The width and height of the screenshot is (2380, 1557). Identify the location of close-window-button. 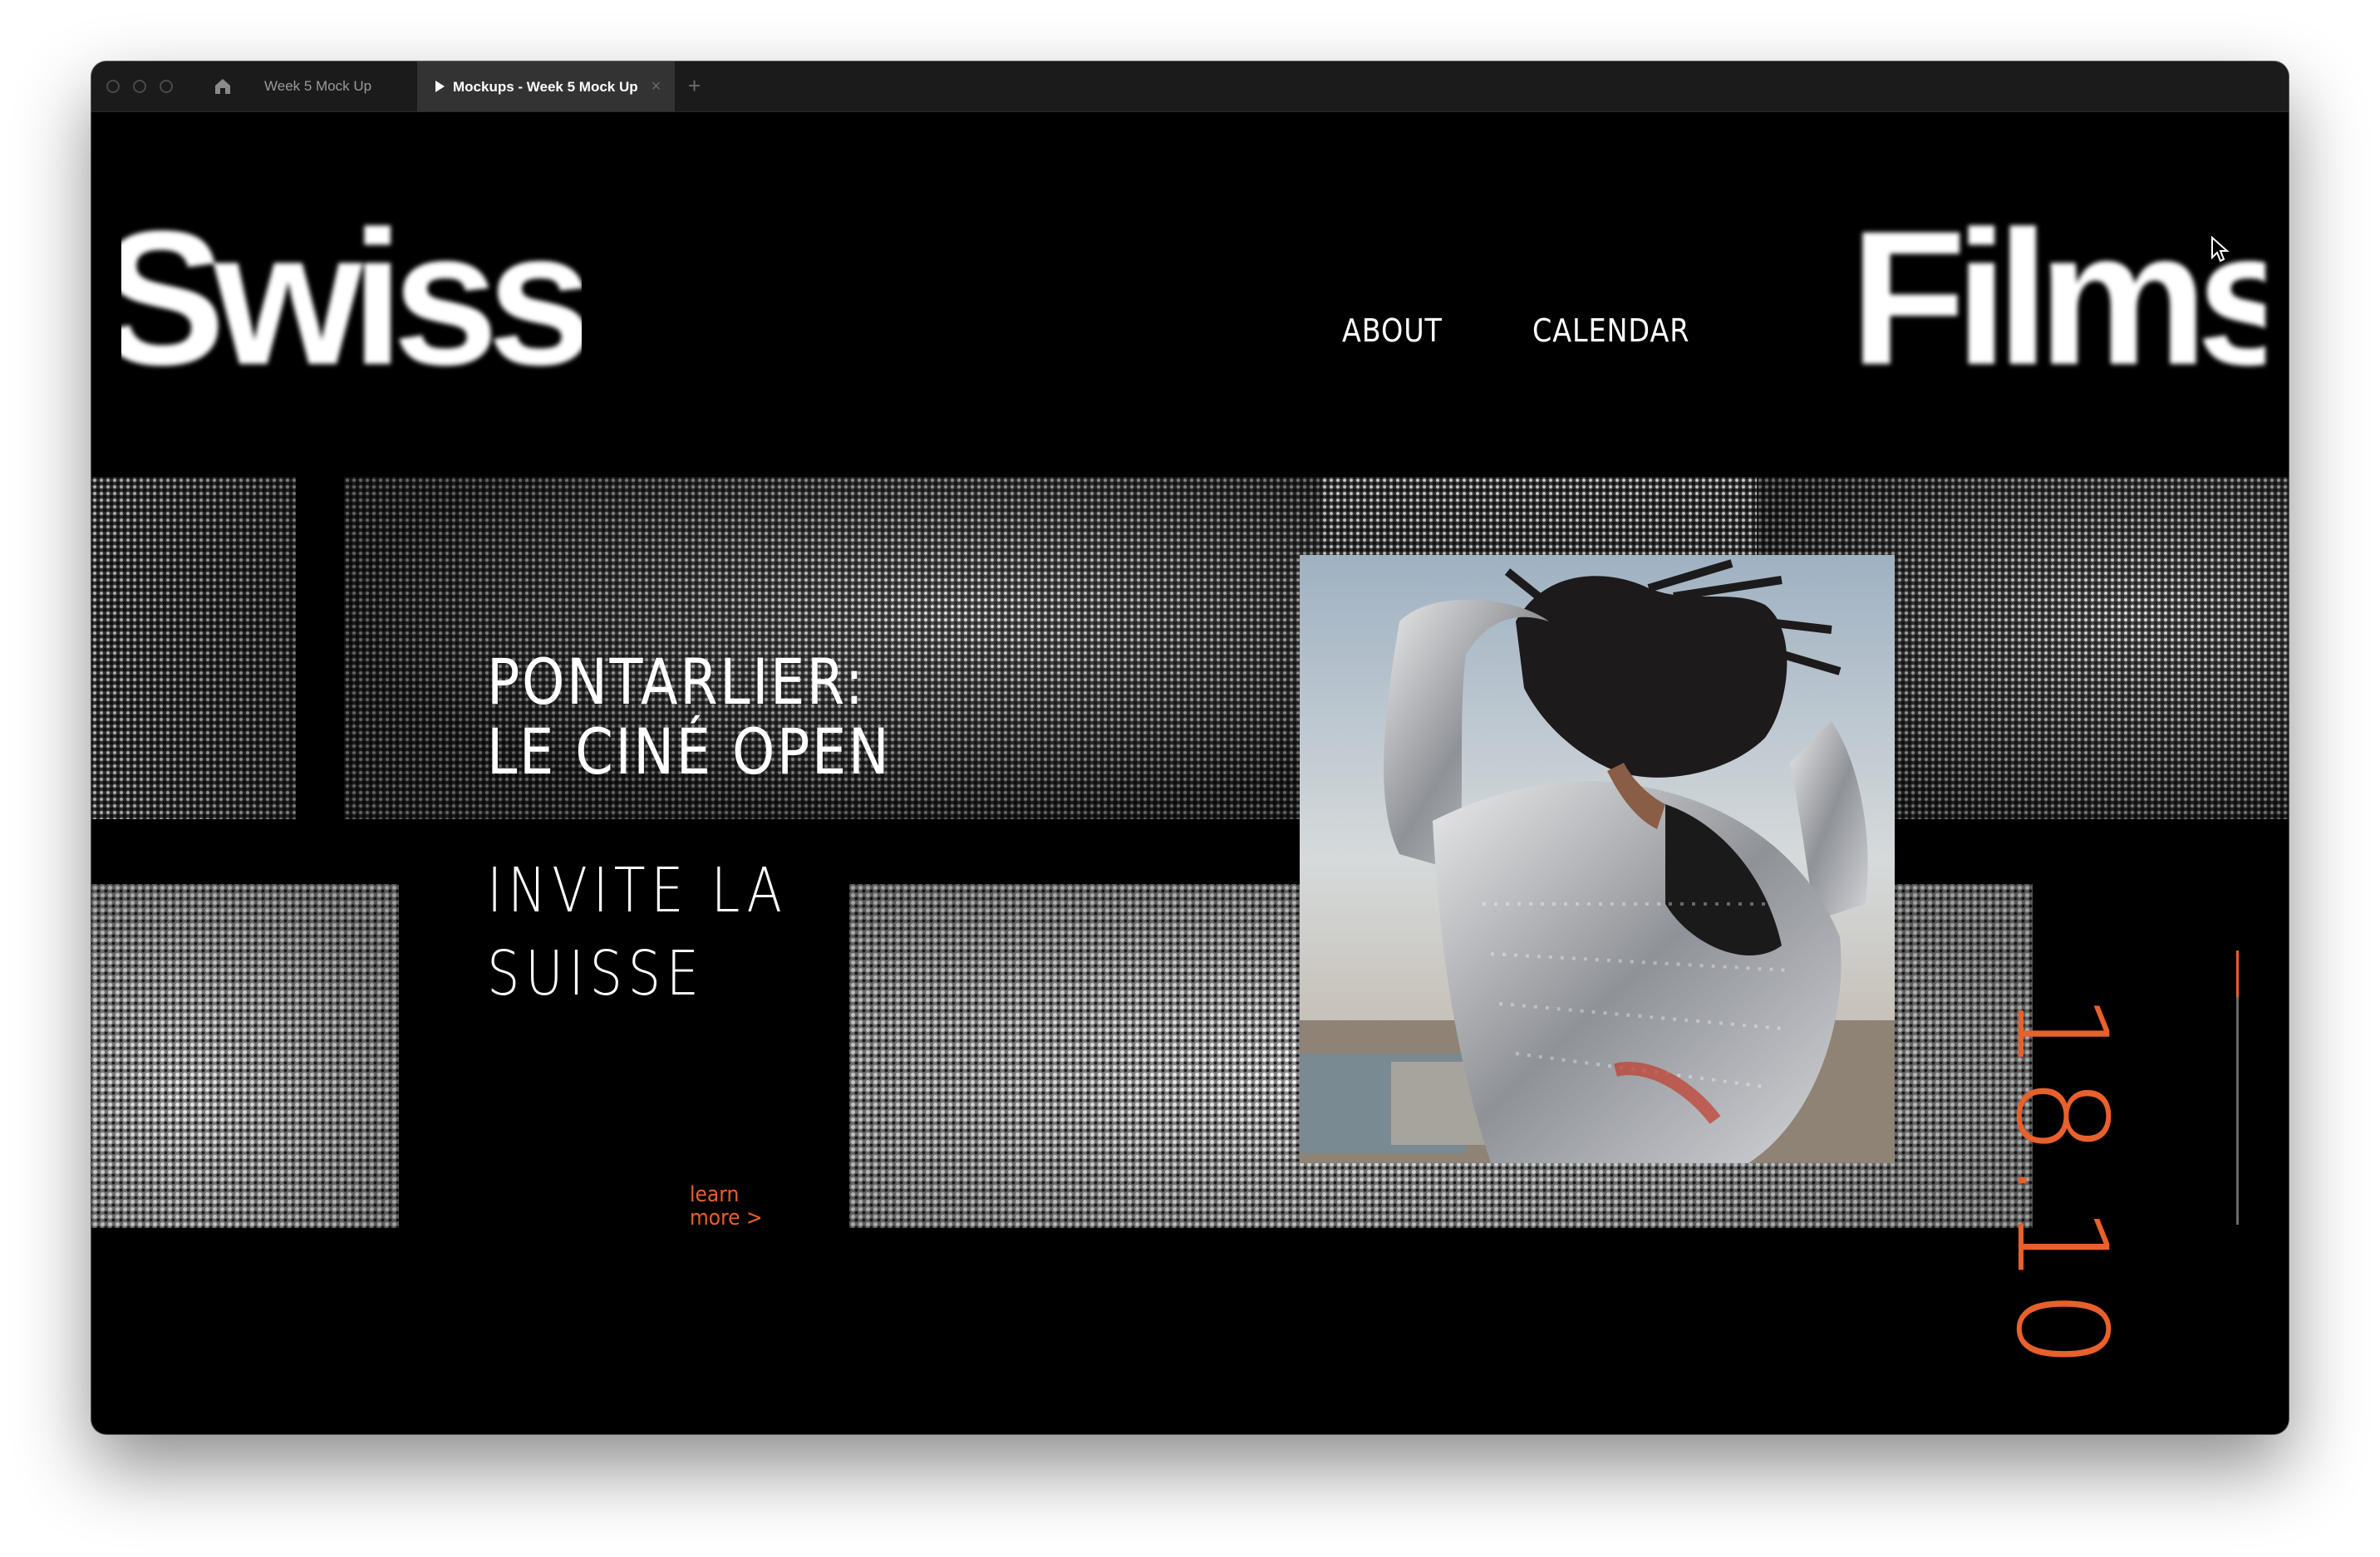
(113, 86).